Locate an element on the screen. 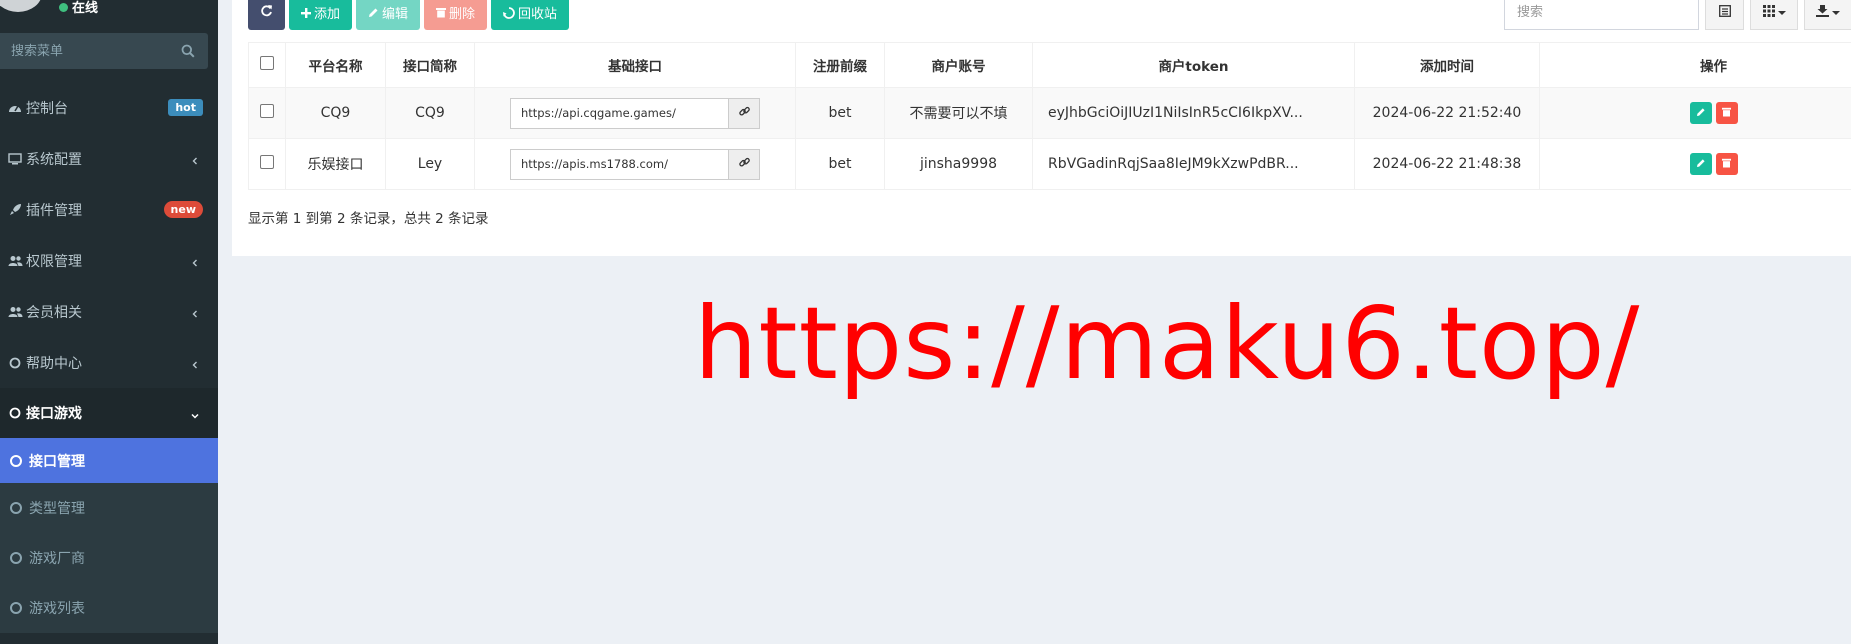 The image size is (1851, 644). table-tools is located at coordinates (1677, 15).